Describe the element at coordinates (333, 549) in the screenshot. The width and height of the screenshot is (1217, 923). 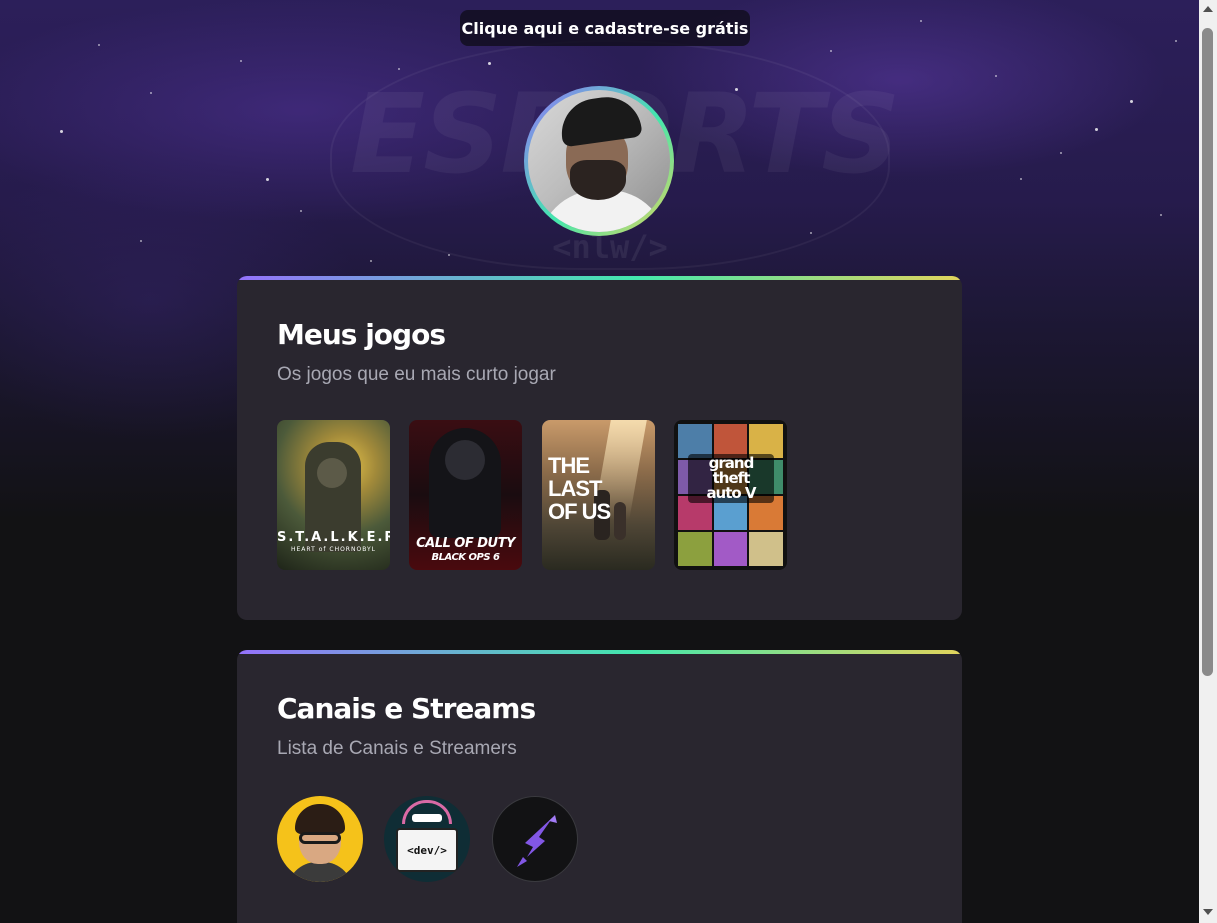
I see `game-subtitle: HEART of CHORNOBYL` at that location.